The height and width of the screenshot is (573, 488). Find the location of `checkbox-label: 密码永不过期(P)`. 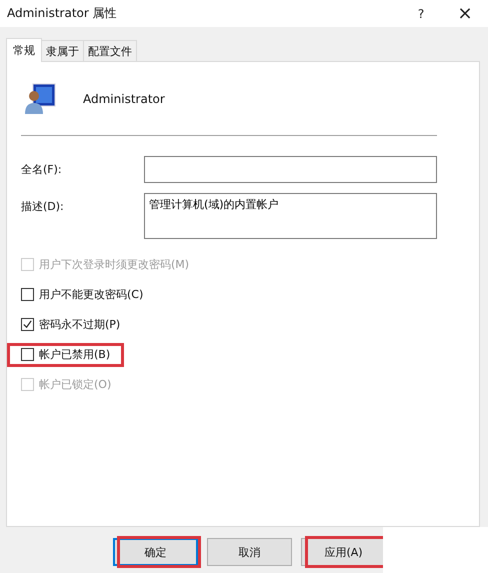

checkbox-label: 密码永不过期(P) is located at coordinates (79, 324).